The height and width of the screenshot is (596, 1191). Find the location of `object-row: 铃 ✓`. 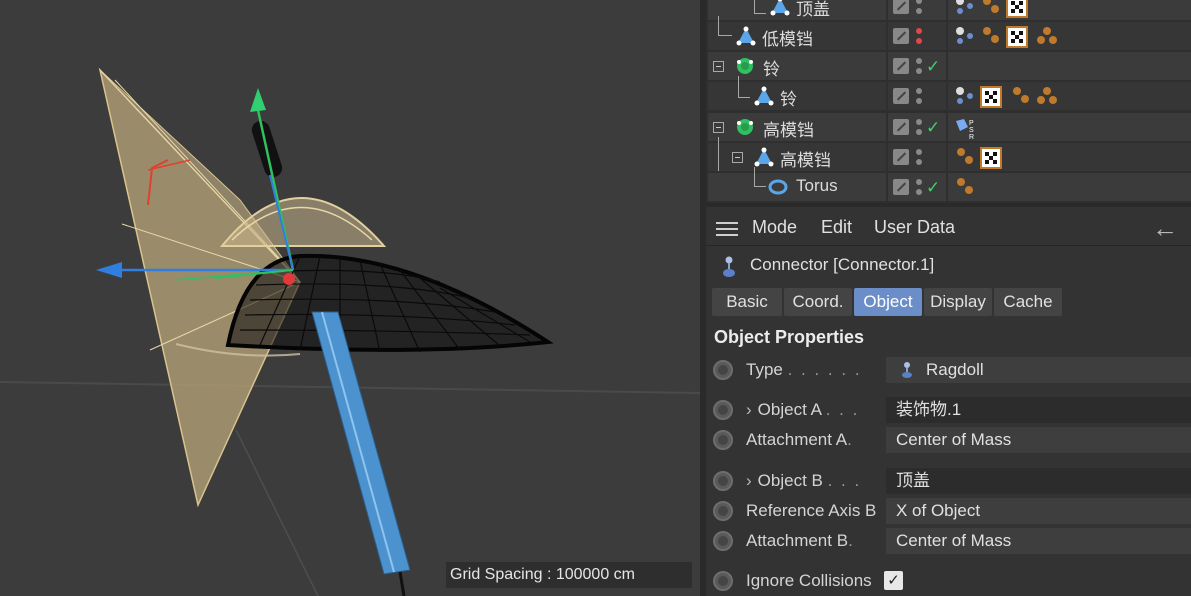

object-row: 铃 ✓ is located at coordinates (948, 66).